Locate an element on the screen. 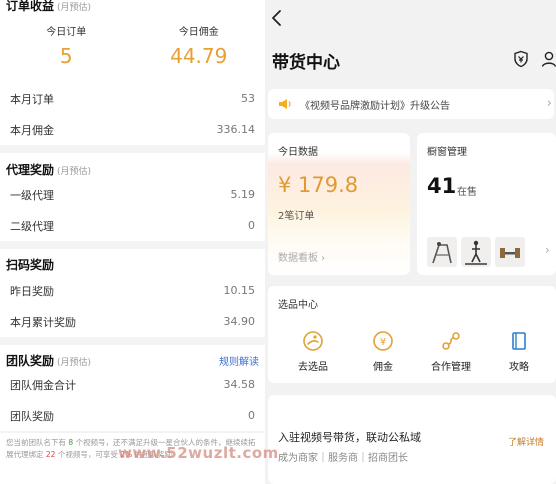 The image size is (556, 484). tool-label: 佣金 is located at coordinates (383, 367).